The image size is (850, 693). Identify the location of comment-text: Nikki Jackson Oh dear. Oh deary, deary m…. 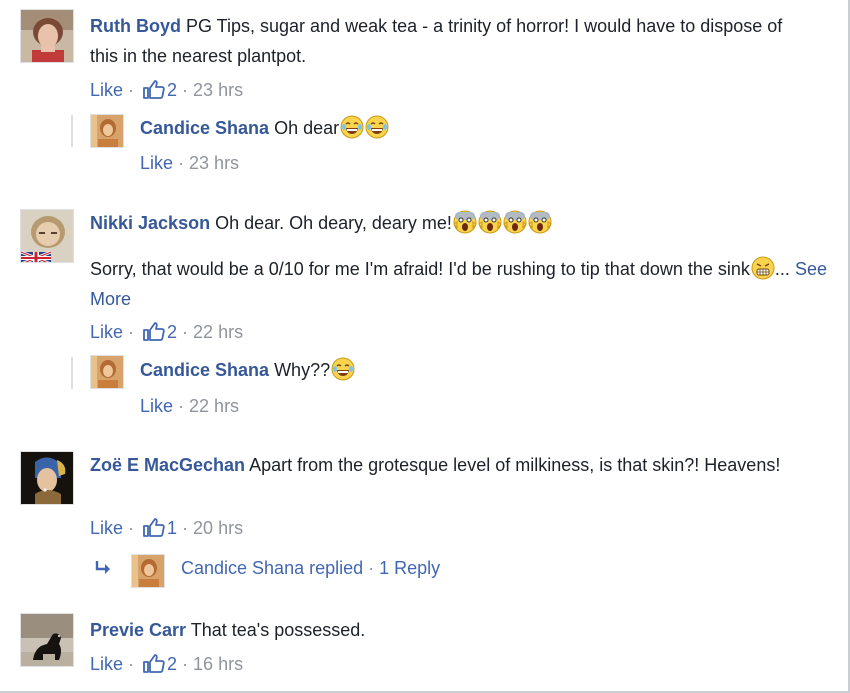
(450, 223).